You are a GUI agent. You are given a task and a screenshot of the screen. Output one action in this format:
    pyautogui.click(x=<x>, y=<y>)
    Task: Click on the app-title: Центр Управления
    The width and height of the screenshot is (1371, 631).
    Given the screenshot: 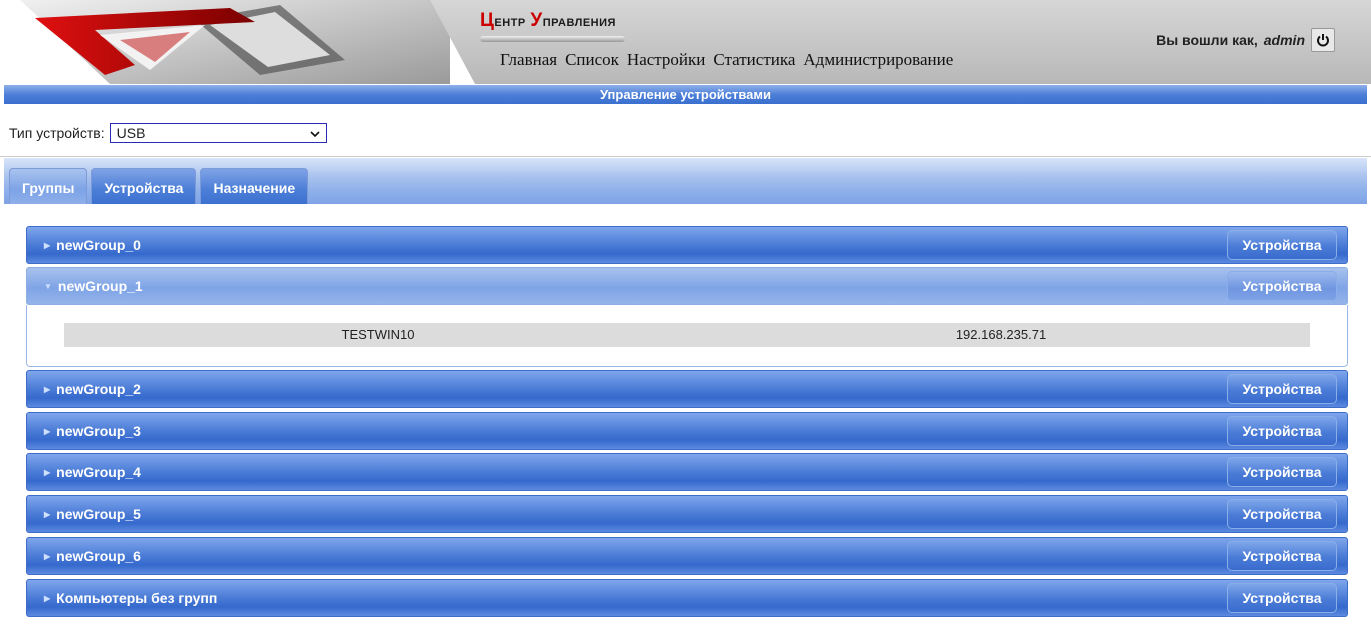 What is the action you would take?
    pyautogui.click(x=548, y=21)
    